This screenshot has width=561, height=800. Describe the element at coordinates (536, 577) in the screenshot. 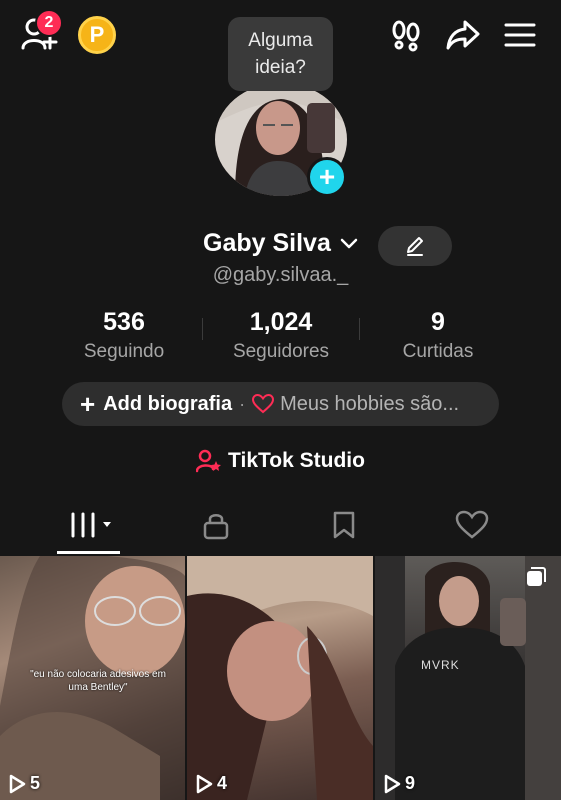

I see `multi-photo-icon` at that location.